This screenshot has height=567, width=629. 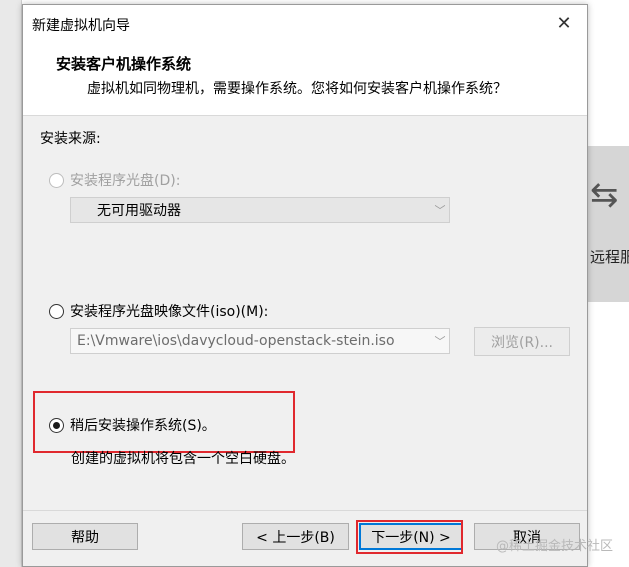 I want to click on disc-option: 安装程序光盘(D):, so click(x=114, y=180).